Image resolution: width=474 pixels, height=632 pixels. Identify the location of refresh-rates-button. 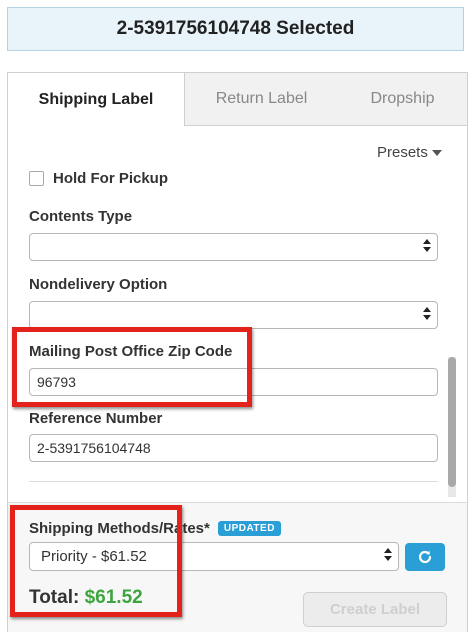
(425, 557).